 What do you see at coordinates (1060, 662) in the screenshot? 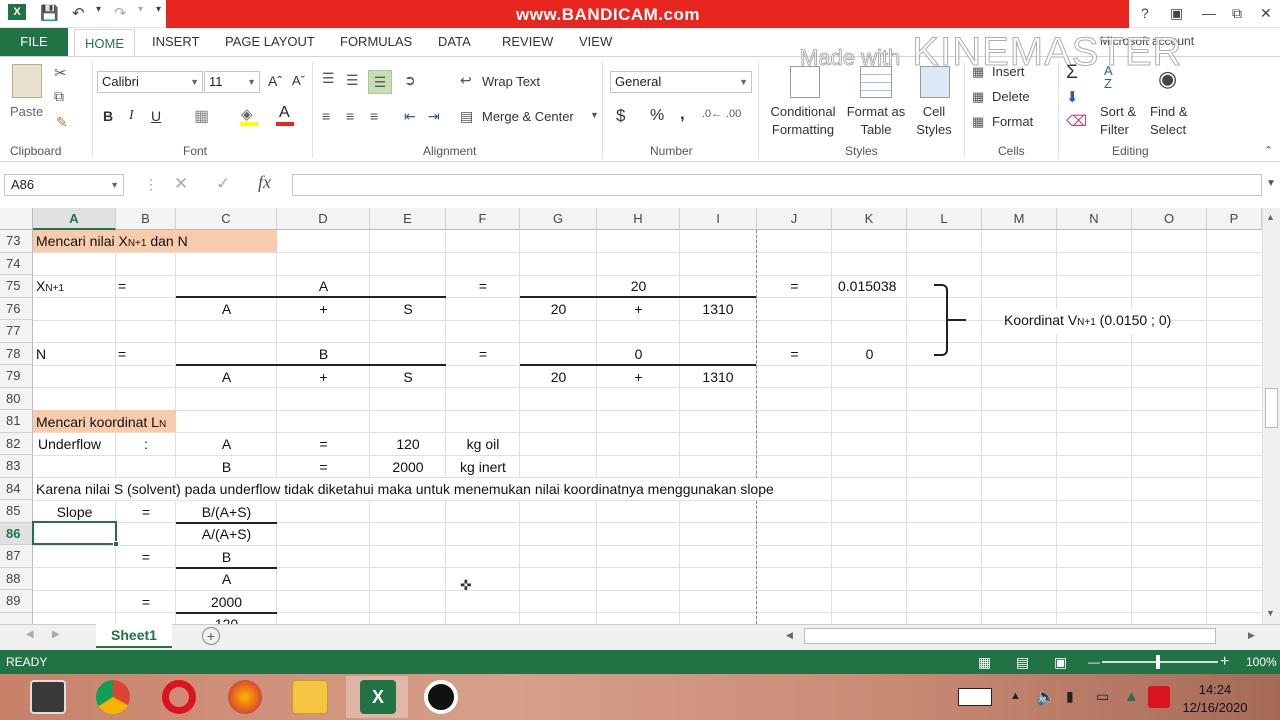
I see `page-break-view-icon: ▣` at bounding box center [1060, 662].